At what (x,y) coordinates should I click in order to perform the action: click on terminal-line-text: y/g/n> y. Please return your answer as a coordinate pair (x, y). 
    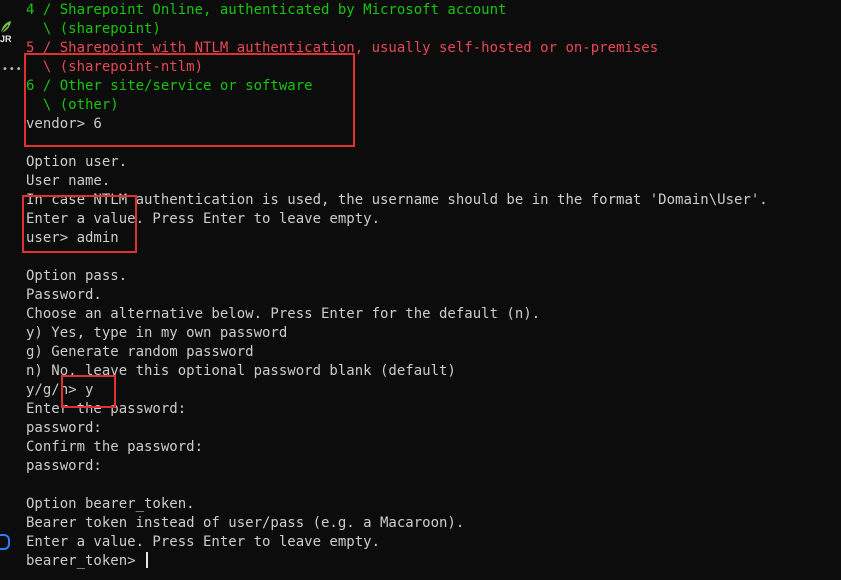
    Looking at the image, I should click on (60, 390).